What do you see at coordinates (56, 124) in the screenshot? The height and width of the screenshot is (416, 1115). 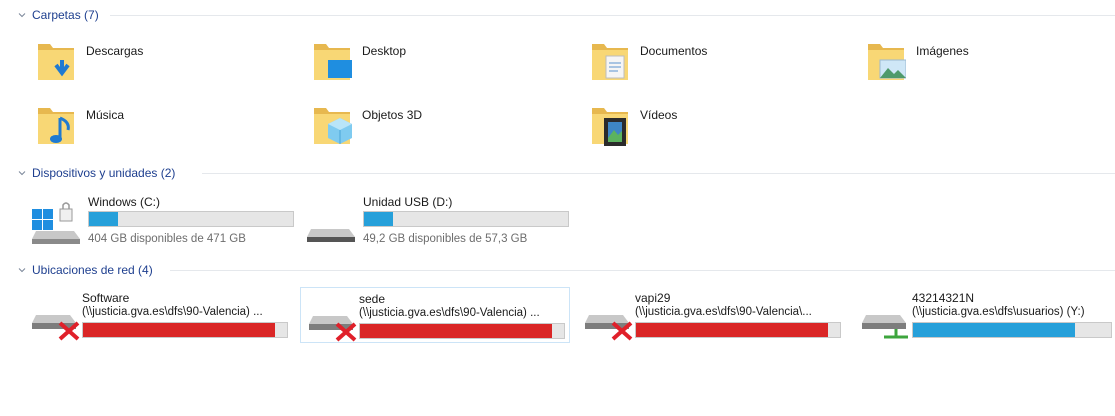 I see `music-folder-icon` at bounding box center [56, 124].